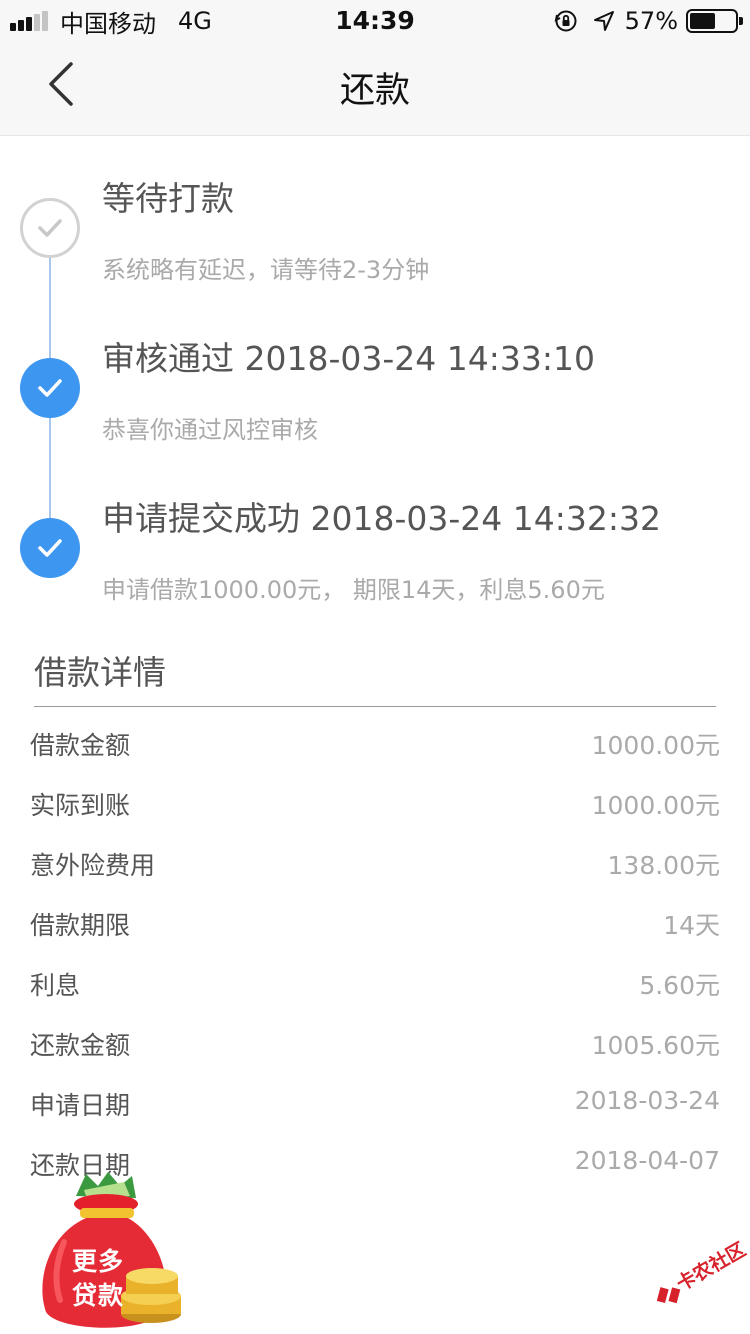 This screenshot has width=750, height=1334. Describe the element at coordinates (710, 1267) in the screenshot. I see `svg-text: 卡农社区` at that location.